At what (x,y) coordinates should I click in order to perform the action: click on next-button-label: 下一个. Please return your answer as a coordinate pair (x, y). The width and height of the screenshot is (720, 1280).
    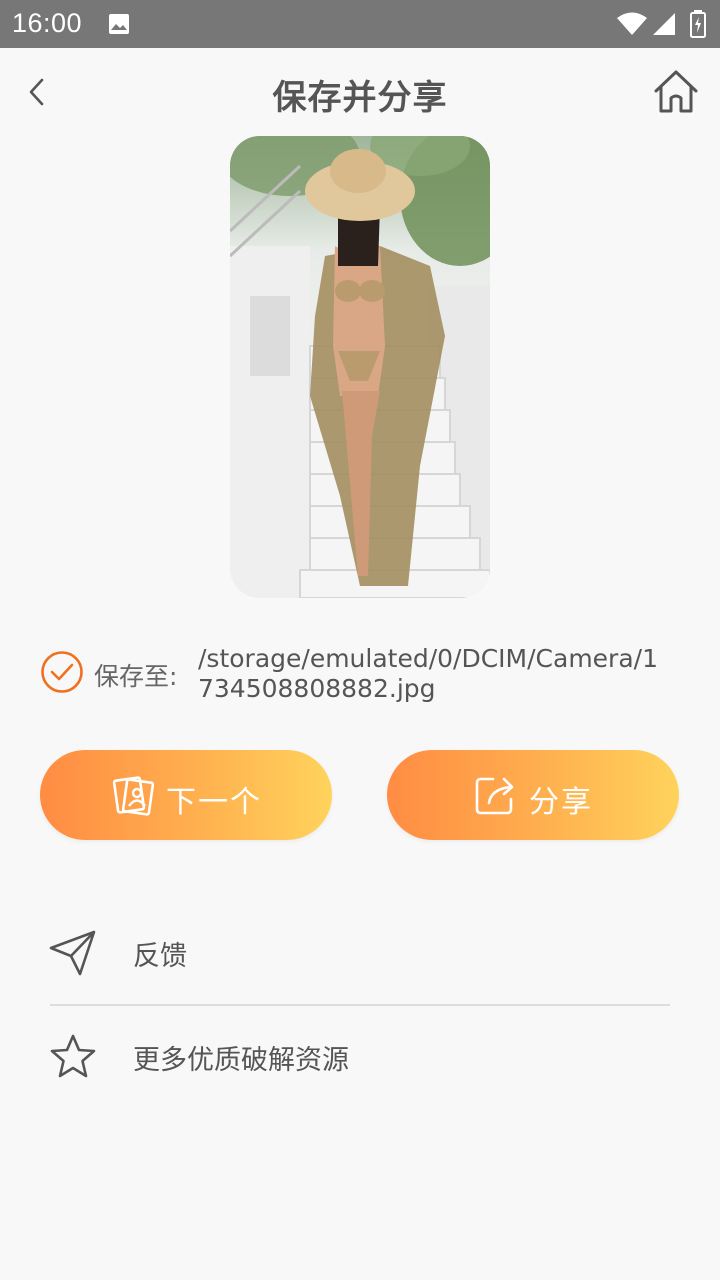
    Looking at the image, I should click on (214, 802).